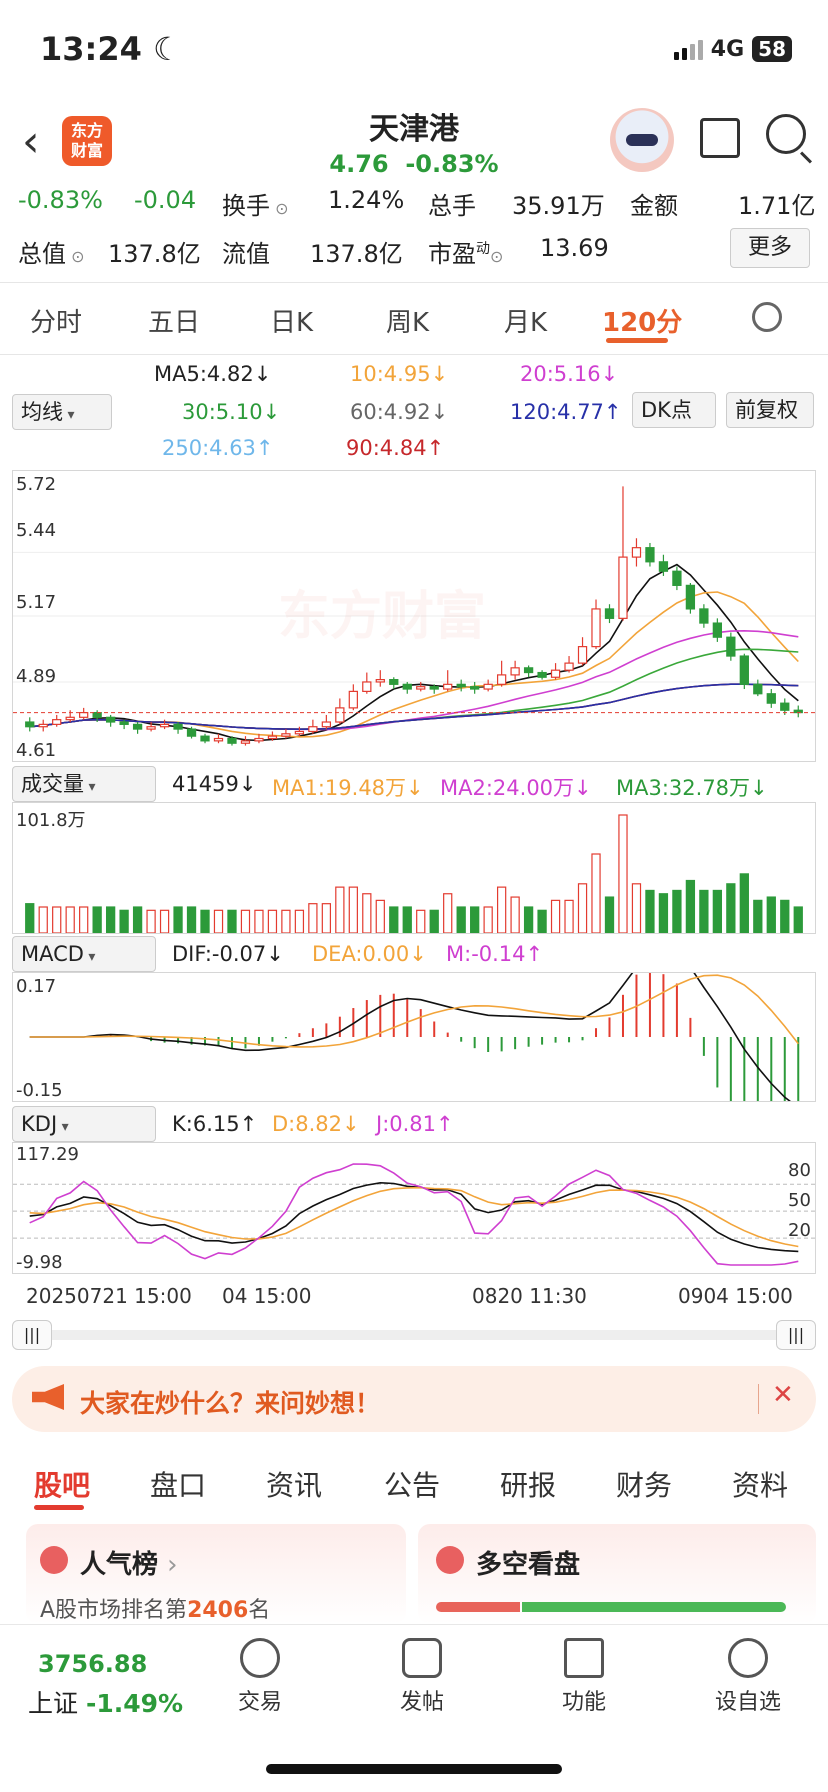 This screenshot has height=1792, width=828. What do you see at coordinates (786, 134) in the screenshot?
I see `search-icon` at bounding box center [786, 134].